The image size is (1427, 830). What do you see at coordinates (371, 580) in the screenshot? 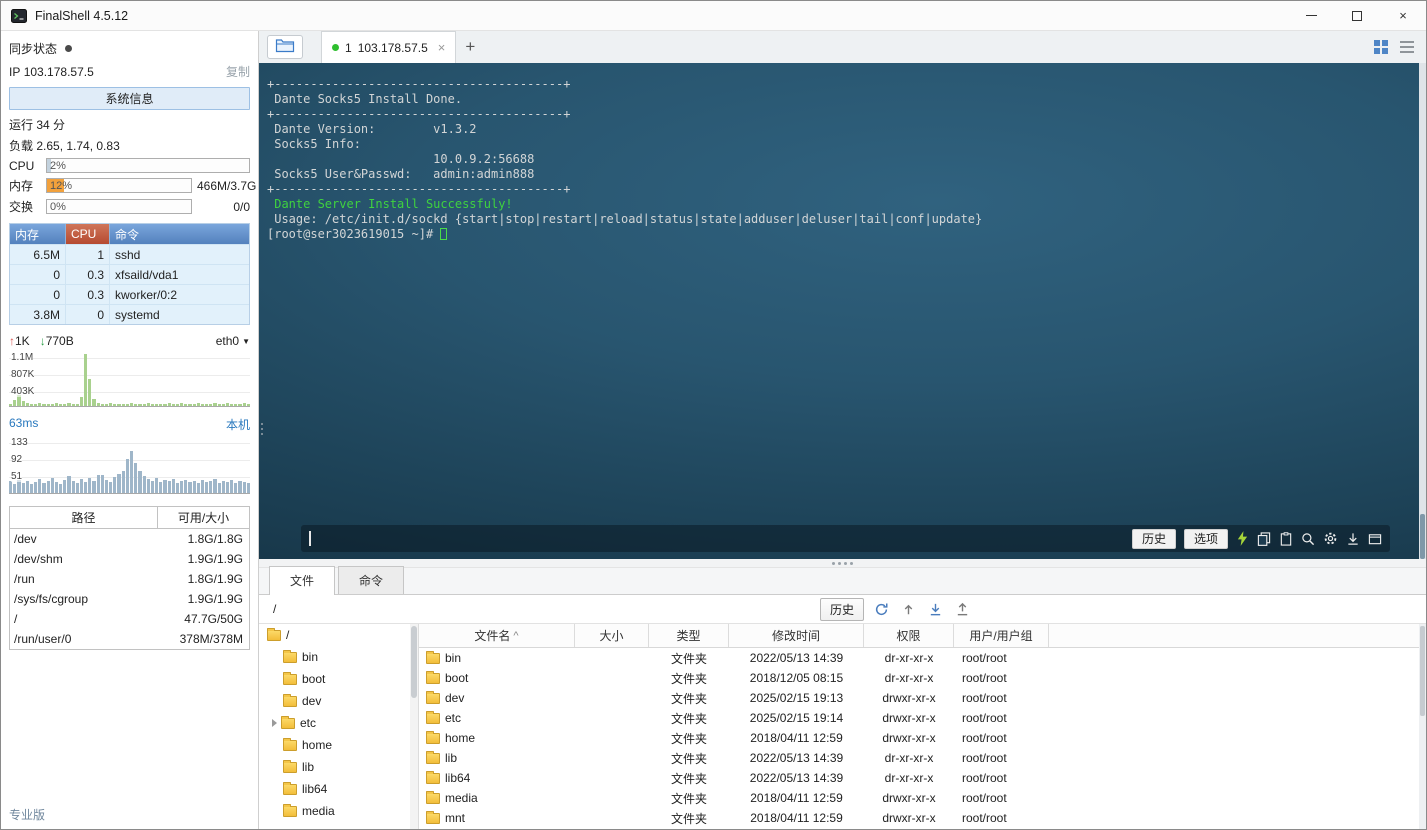
I see `tab-commands: 命令` at bounding box center [371, 580].